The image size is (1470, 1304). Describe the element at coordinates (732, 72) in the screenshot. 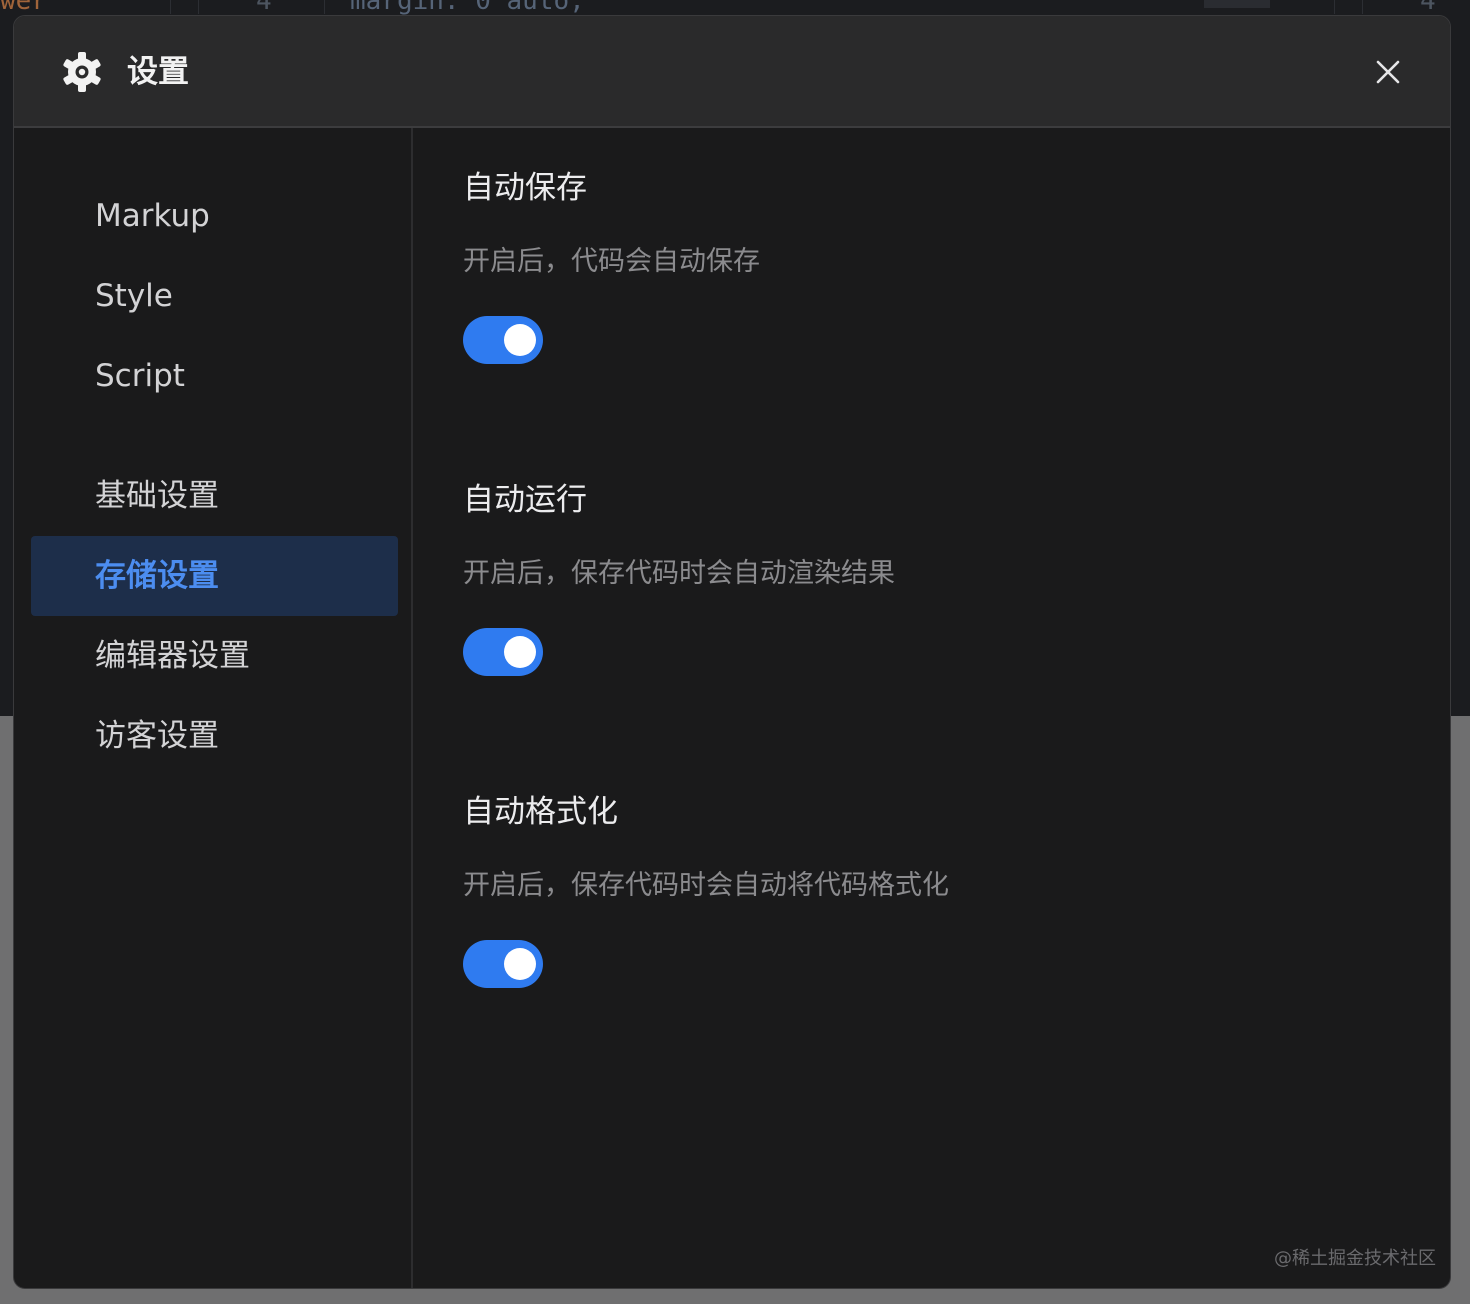

I see `dialog-header: 设置` at that location.